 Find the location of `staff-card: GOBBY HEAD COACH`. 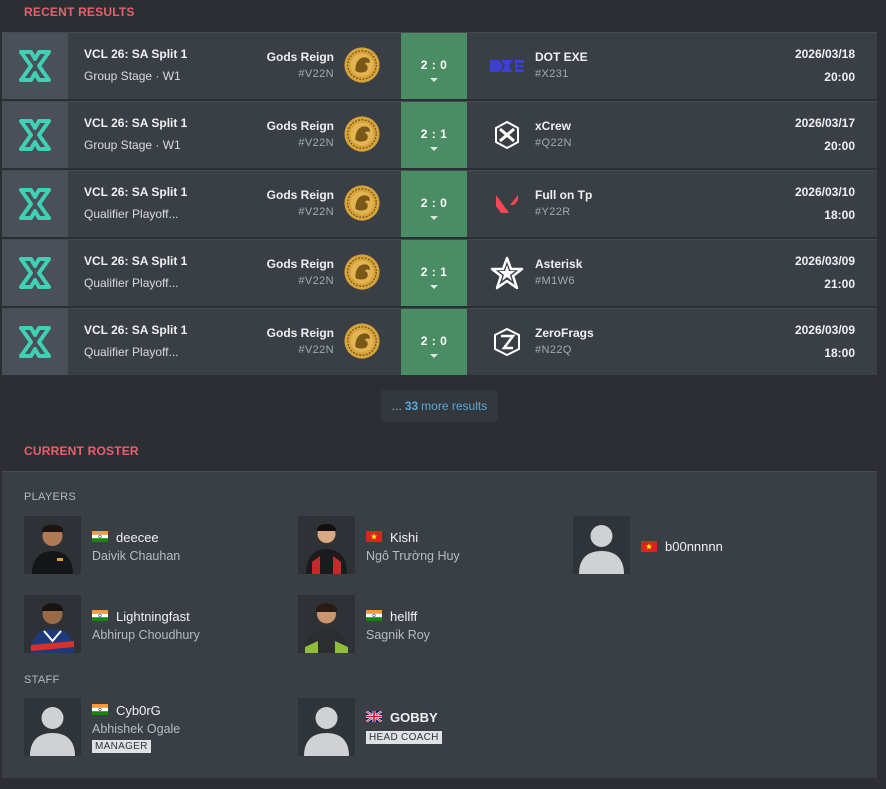

staff-card: GOBBY HEAD COACH is located at coordinates (428, 727).